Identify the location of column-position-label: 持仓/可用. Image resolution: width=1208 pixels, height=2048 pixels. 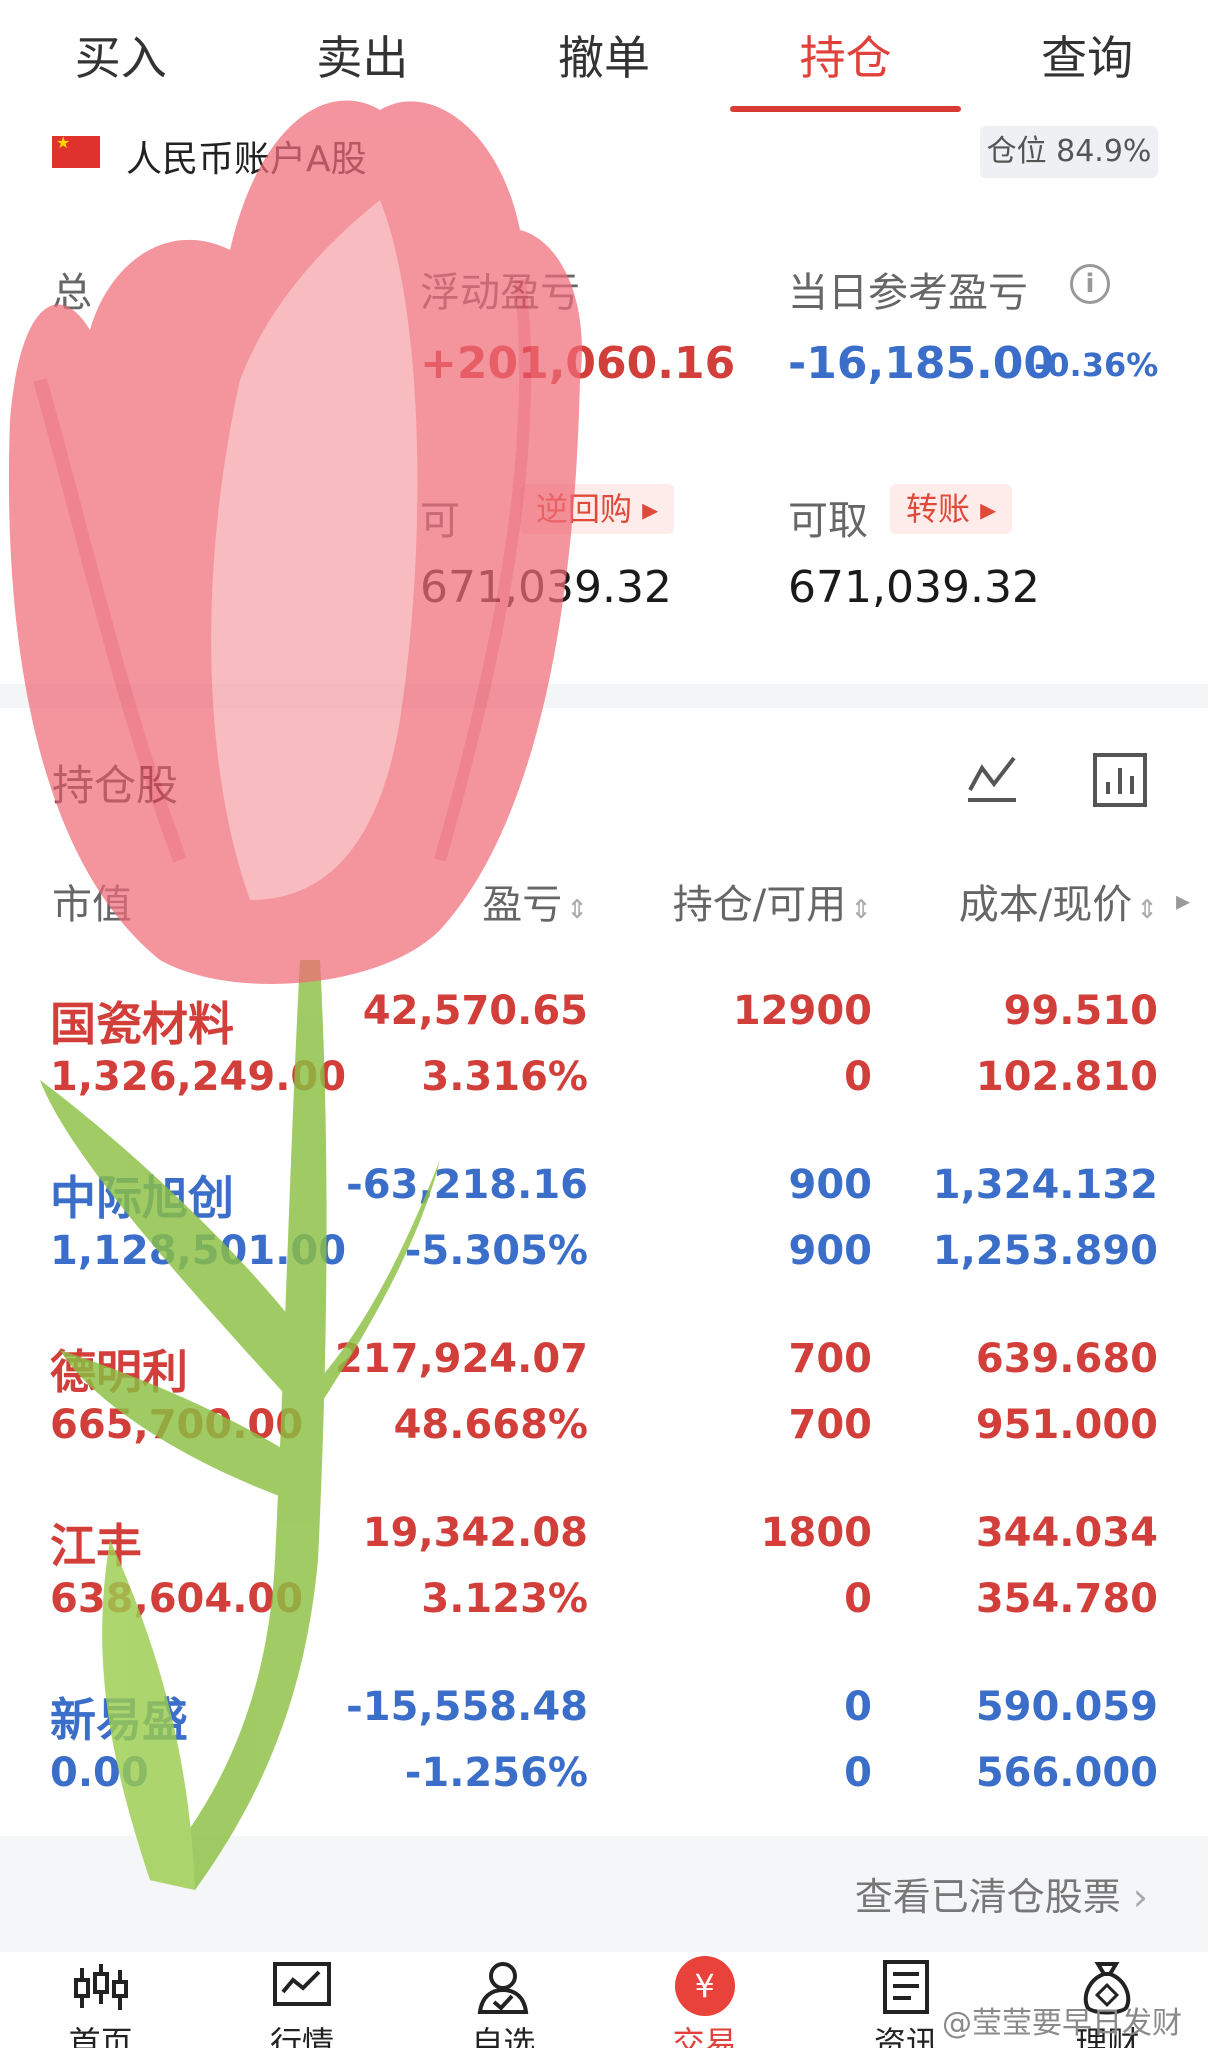
(759, 905).